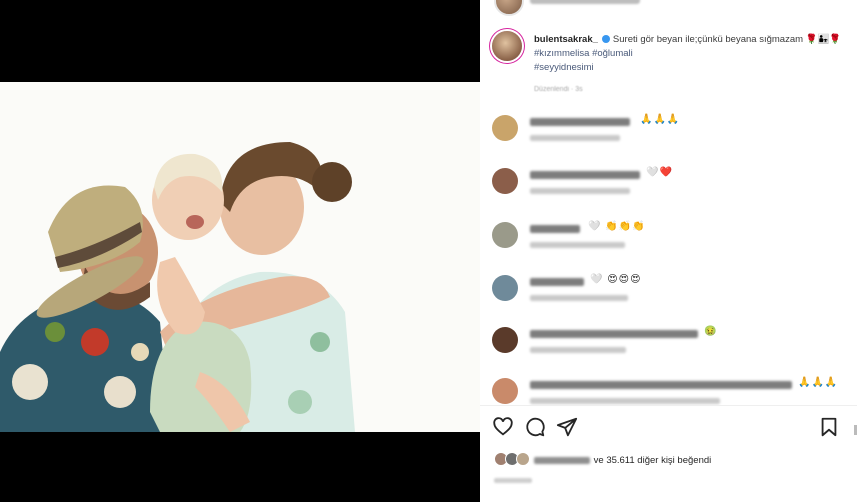 Image resolution: width=857 pixels, height=502 pixels. What do you see at coordinates (585, 2) in the screenshot?
I see `header-username` at bounding box center [585, 2].